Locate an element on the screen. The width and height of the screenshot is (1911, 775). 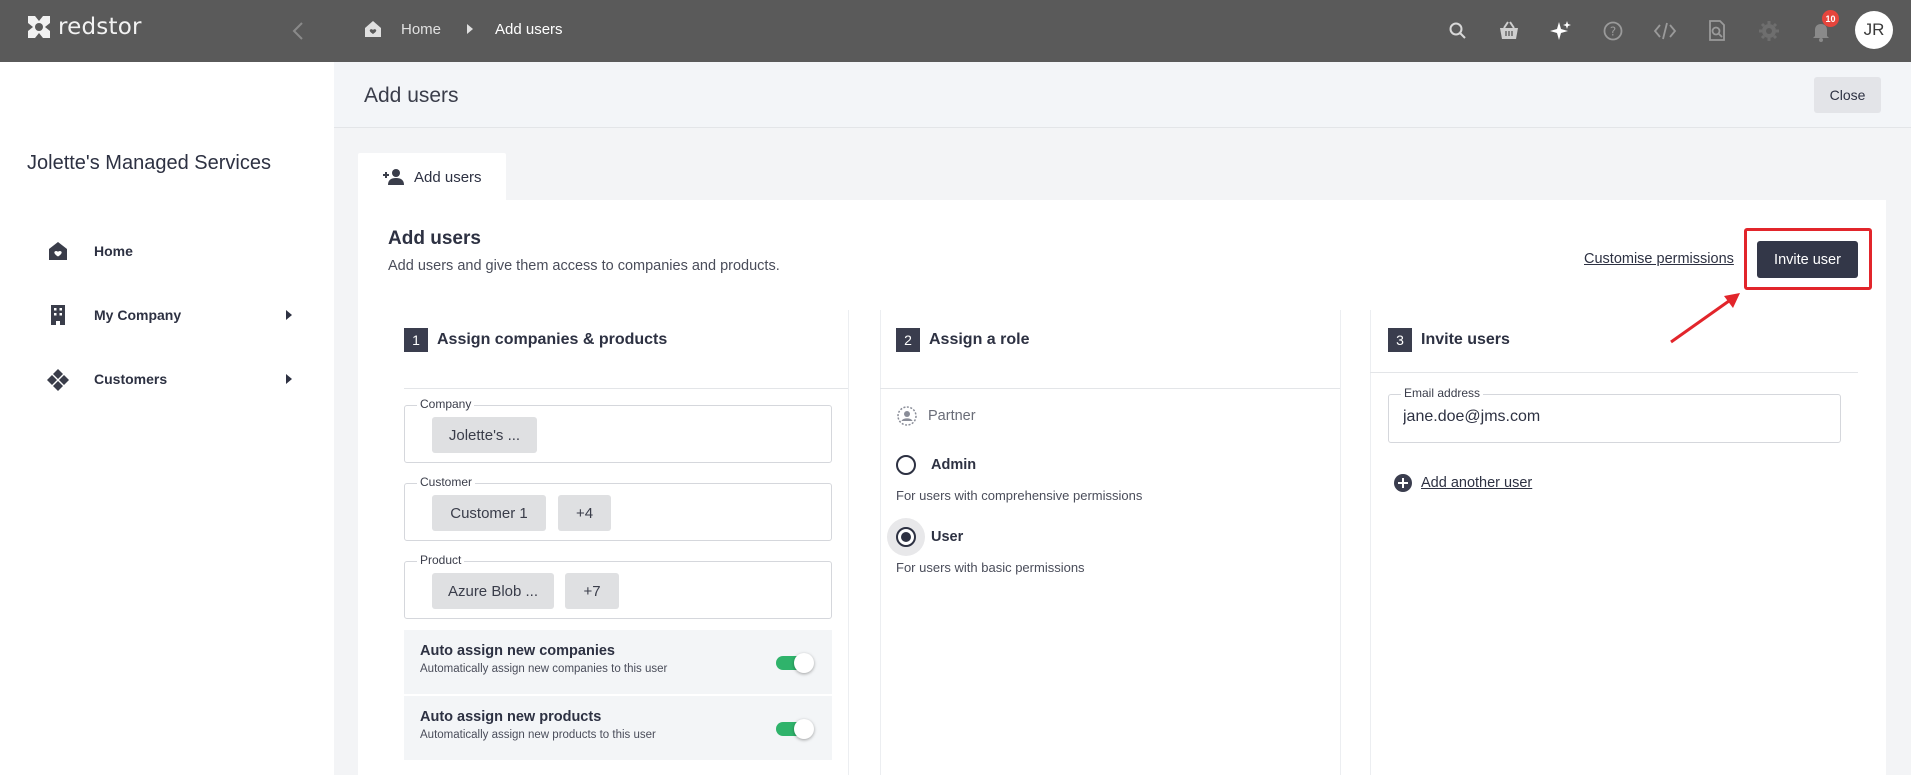
customise-permissions-link: Customise permissions is located at coordinates (1659, 259).